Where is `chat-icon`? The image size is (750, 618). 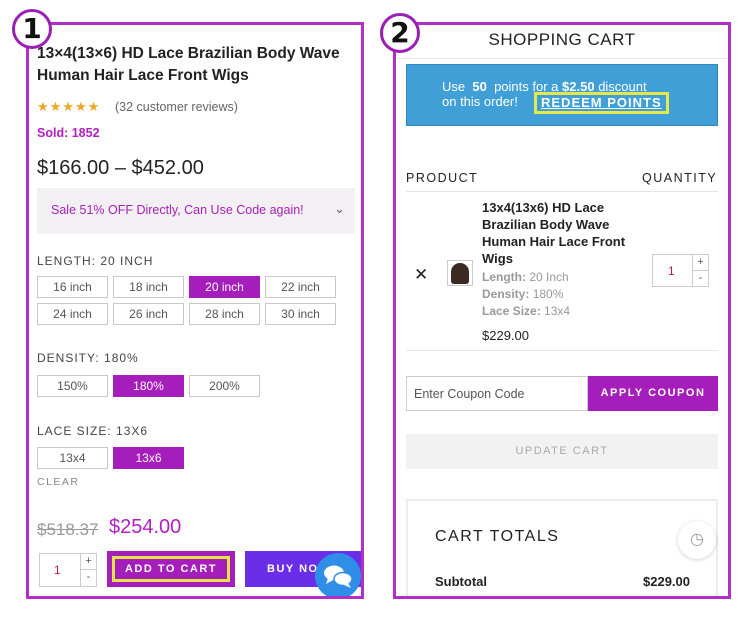 chat-icon is located at coordinates (338, 574).